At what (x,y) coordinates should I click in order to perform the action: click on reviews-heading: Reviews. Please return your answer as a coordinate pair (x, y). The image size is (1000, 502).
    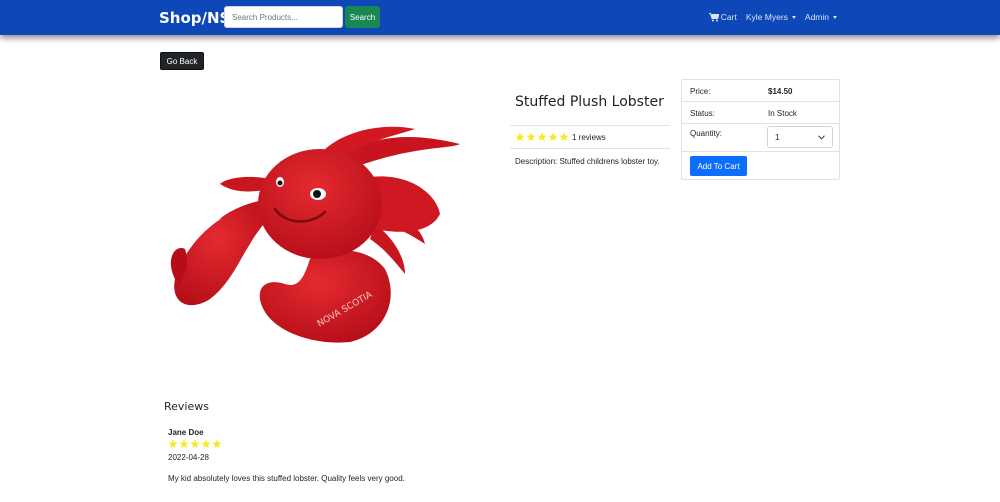
    Looking at the image, I should click on (186, 406).